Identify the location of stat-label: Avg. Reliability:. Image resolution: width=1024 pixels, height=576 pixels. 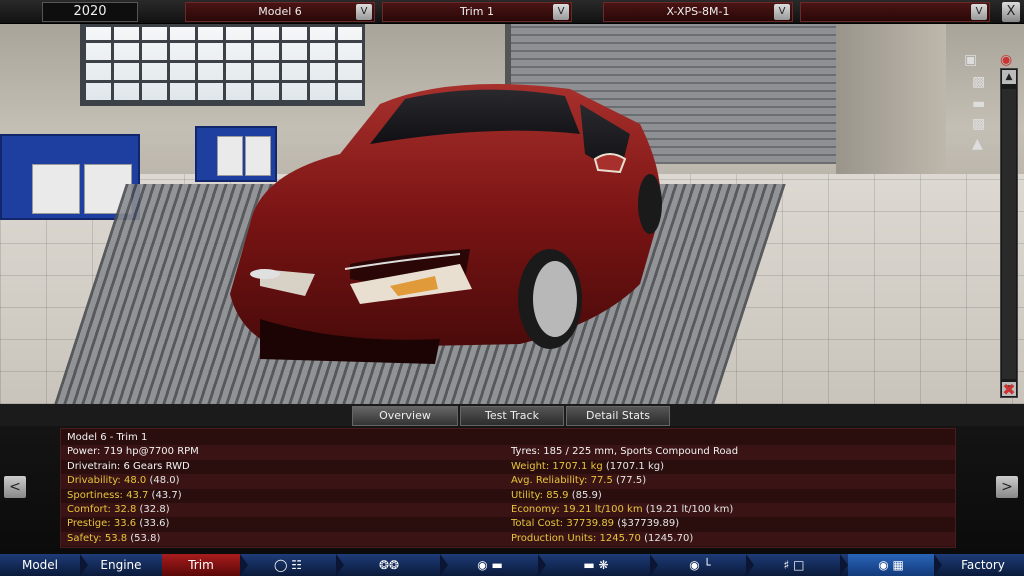
(549, 481).